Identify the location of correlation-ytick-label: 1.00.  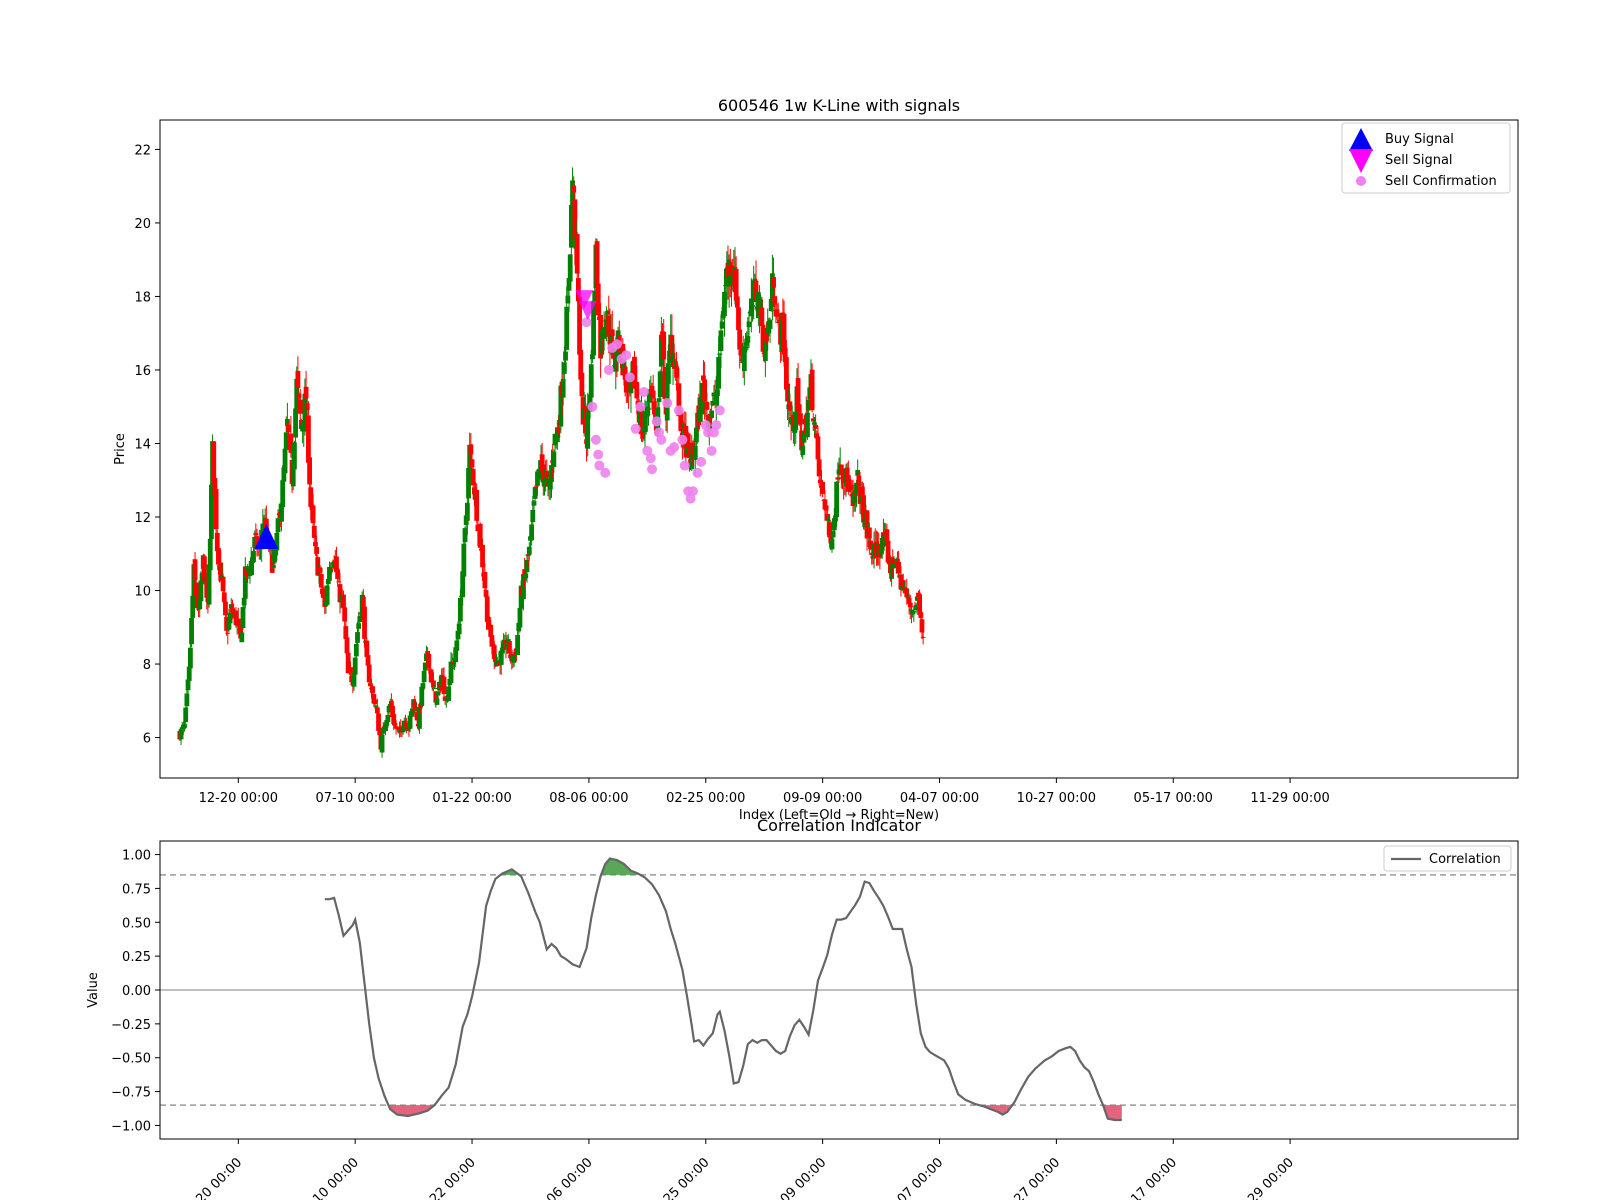
(136, 856).